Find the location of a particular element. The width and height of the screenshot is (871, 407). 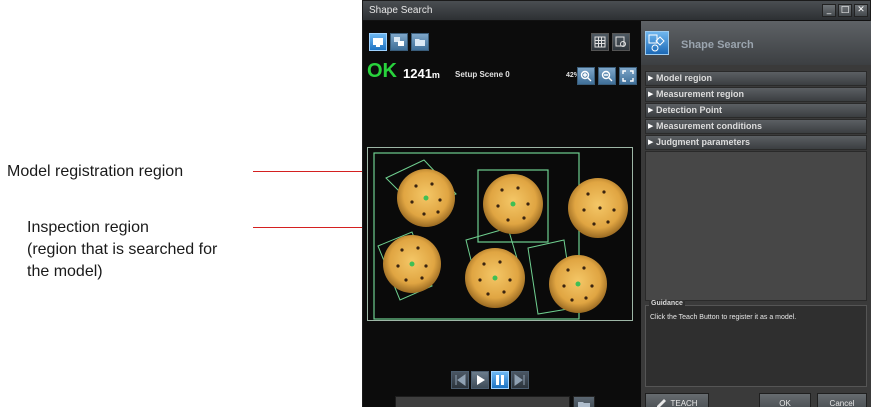

maximize-icon: □ is located at coordinates (845, 10).